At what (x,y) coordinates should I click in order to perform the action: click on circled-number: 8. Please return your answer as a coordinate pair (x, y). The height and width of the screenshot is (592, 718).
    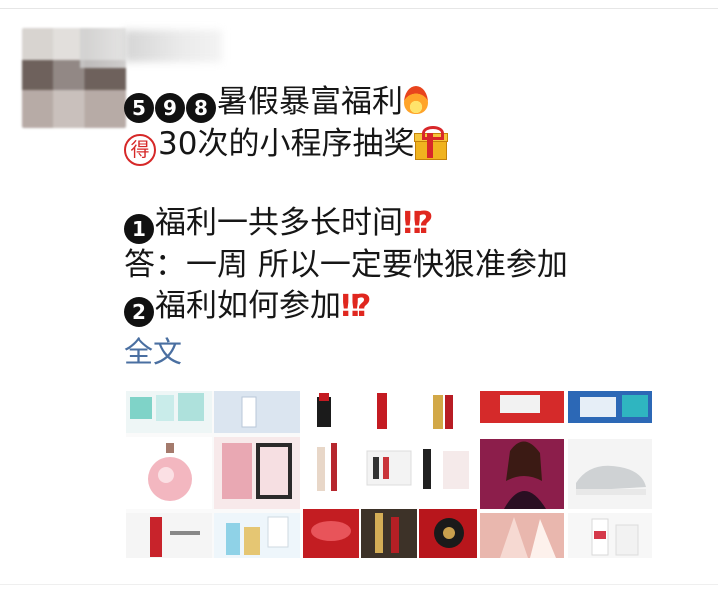
    Looking at the image, I should click on (201, 108).